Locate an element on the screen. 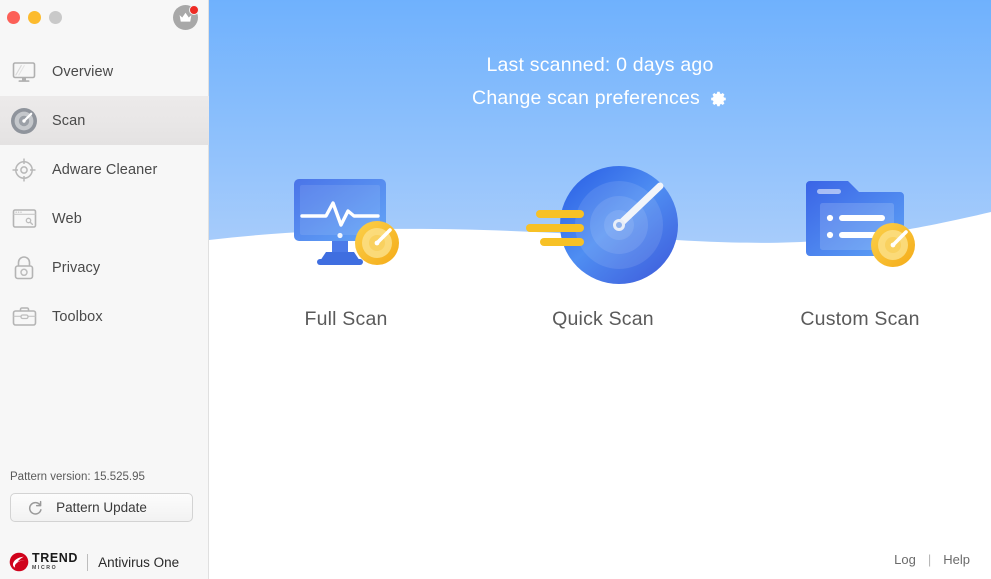 This screenshot has width=991, height=579. padlock-icon is located at coordinates (24, 268).